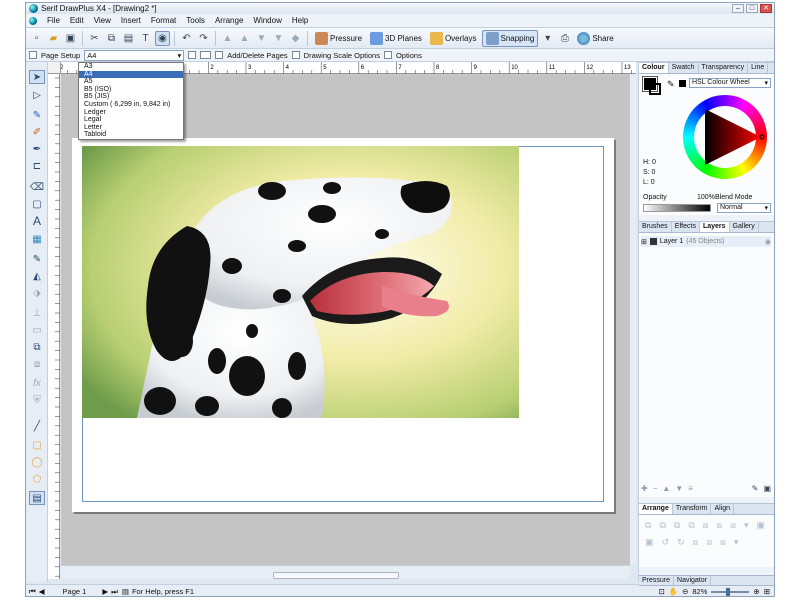 Image resolution: width=800 pixels, height=600 pixels. Describe the element at coordinates (203, 38) in the screenshot. I see `redo-icon: ↷` at that location.